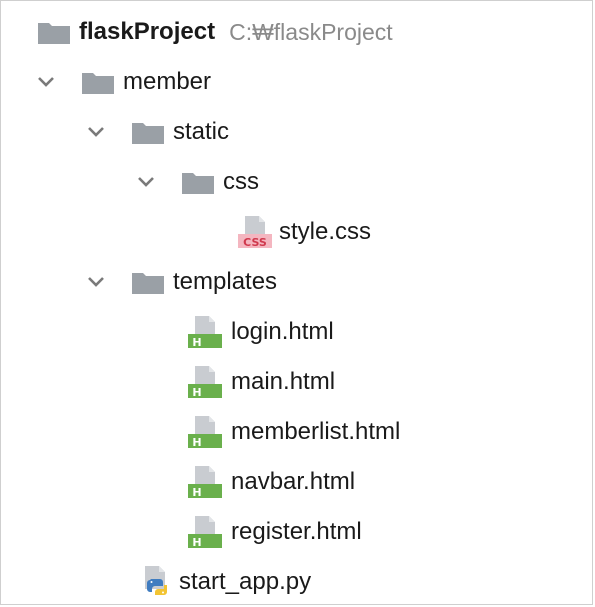 This screenshot has height=607, width=595. Describe the element at coordinates (157, 582) in the screenshot. I see `python-file-icon` at that location.